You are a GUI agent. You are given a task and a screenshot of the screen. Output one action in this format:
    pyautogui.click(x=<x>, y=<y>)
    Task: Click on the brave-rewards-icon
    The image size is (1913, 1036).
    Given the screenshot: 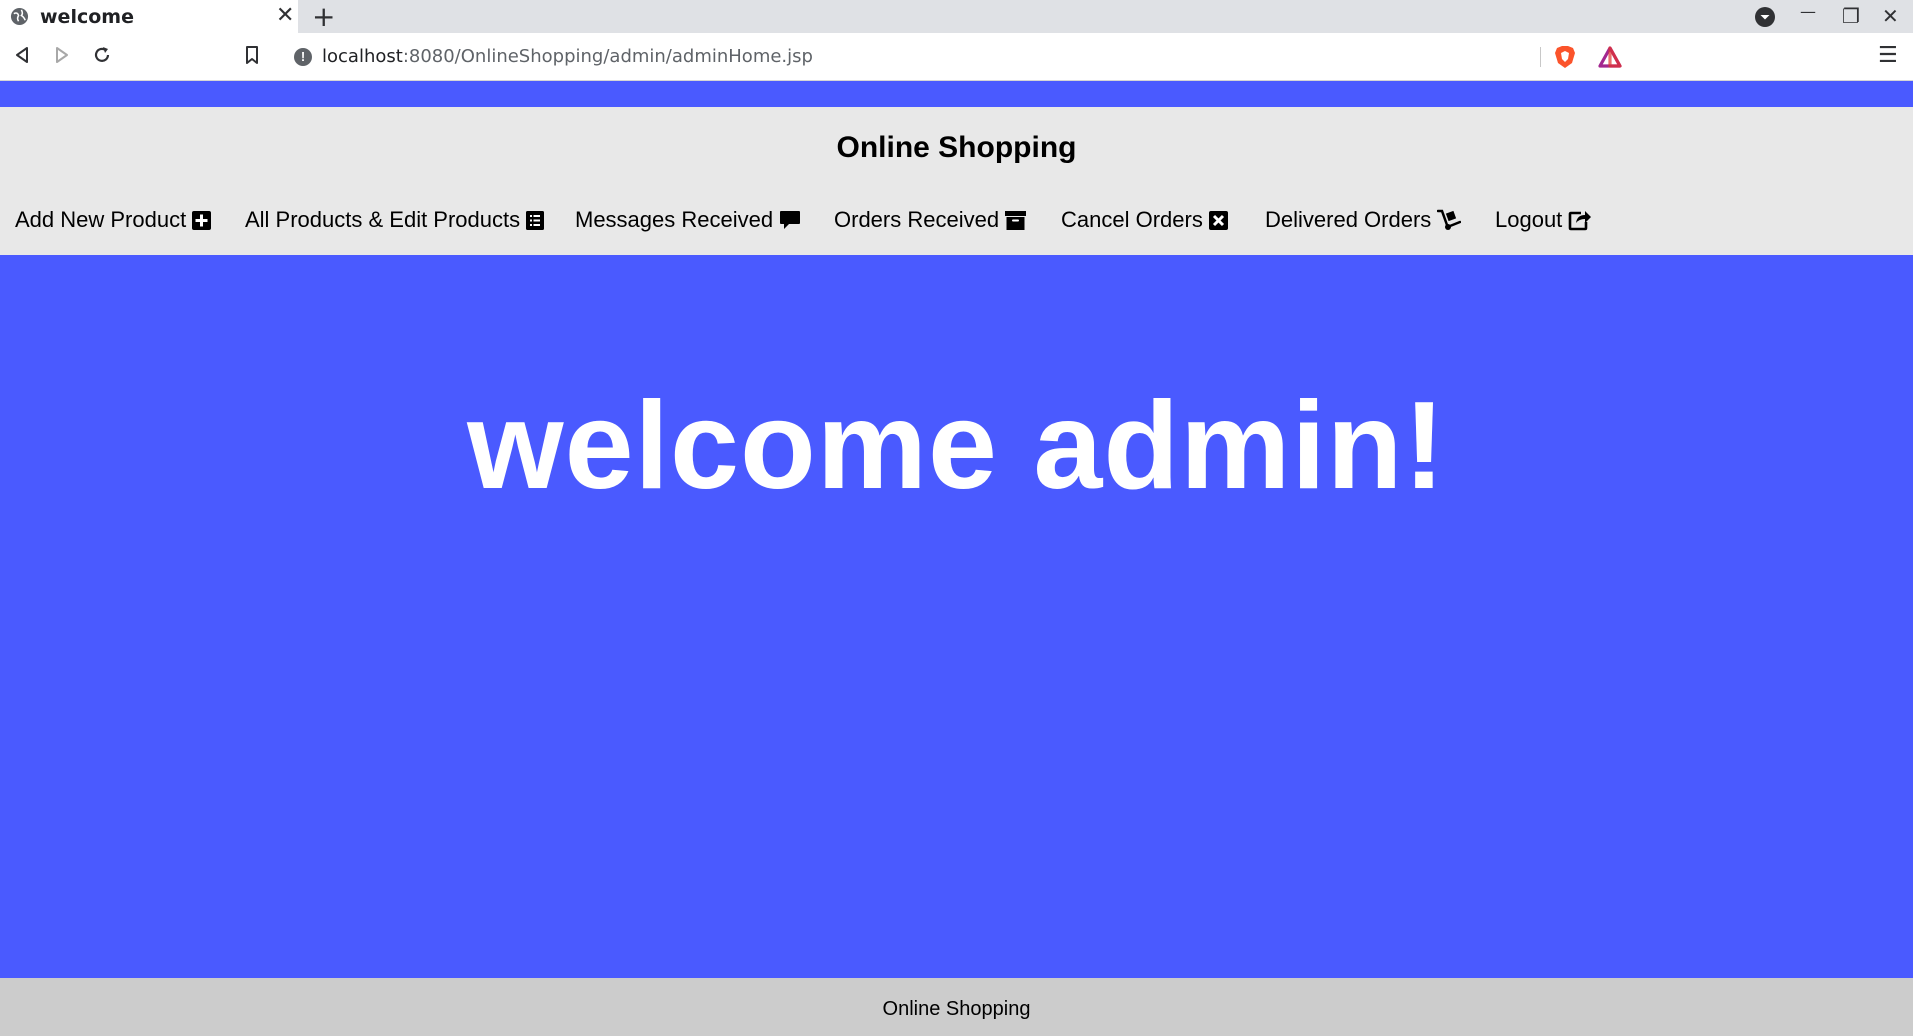 What is the action you would take?
    pyautogui.click(x=1610, y=57)
    